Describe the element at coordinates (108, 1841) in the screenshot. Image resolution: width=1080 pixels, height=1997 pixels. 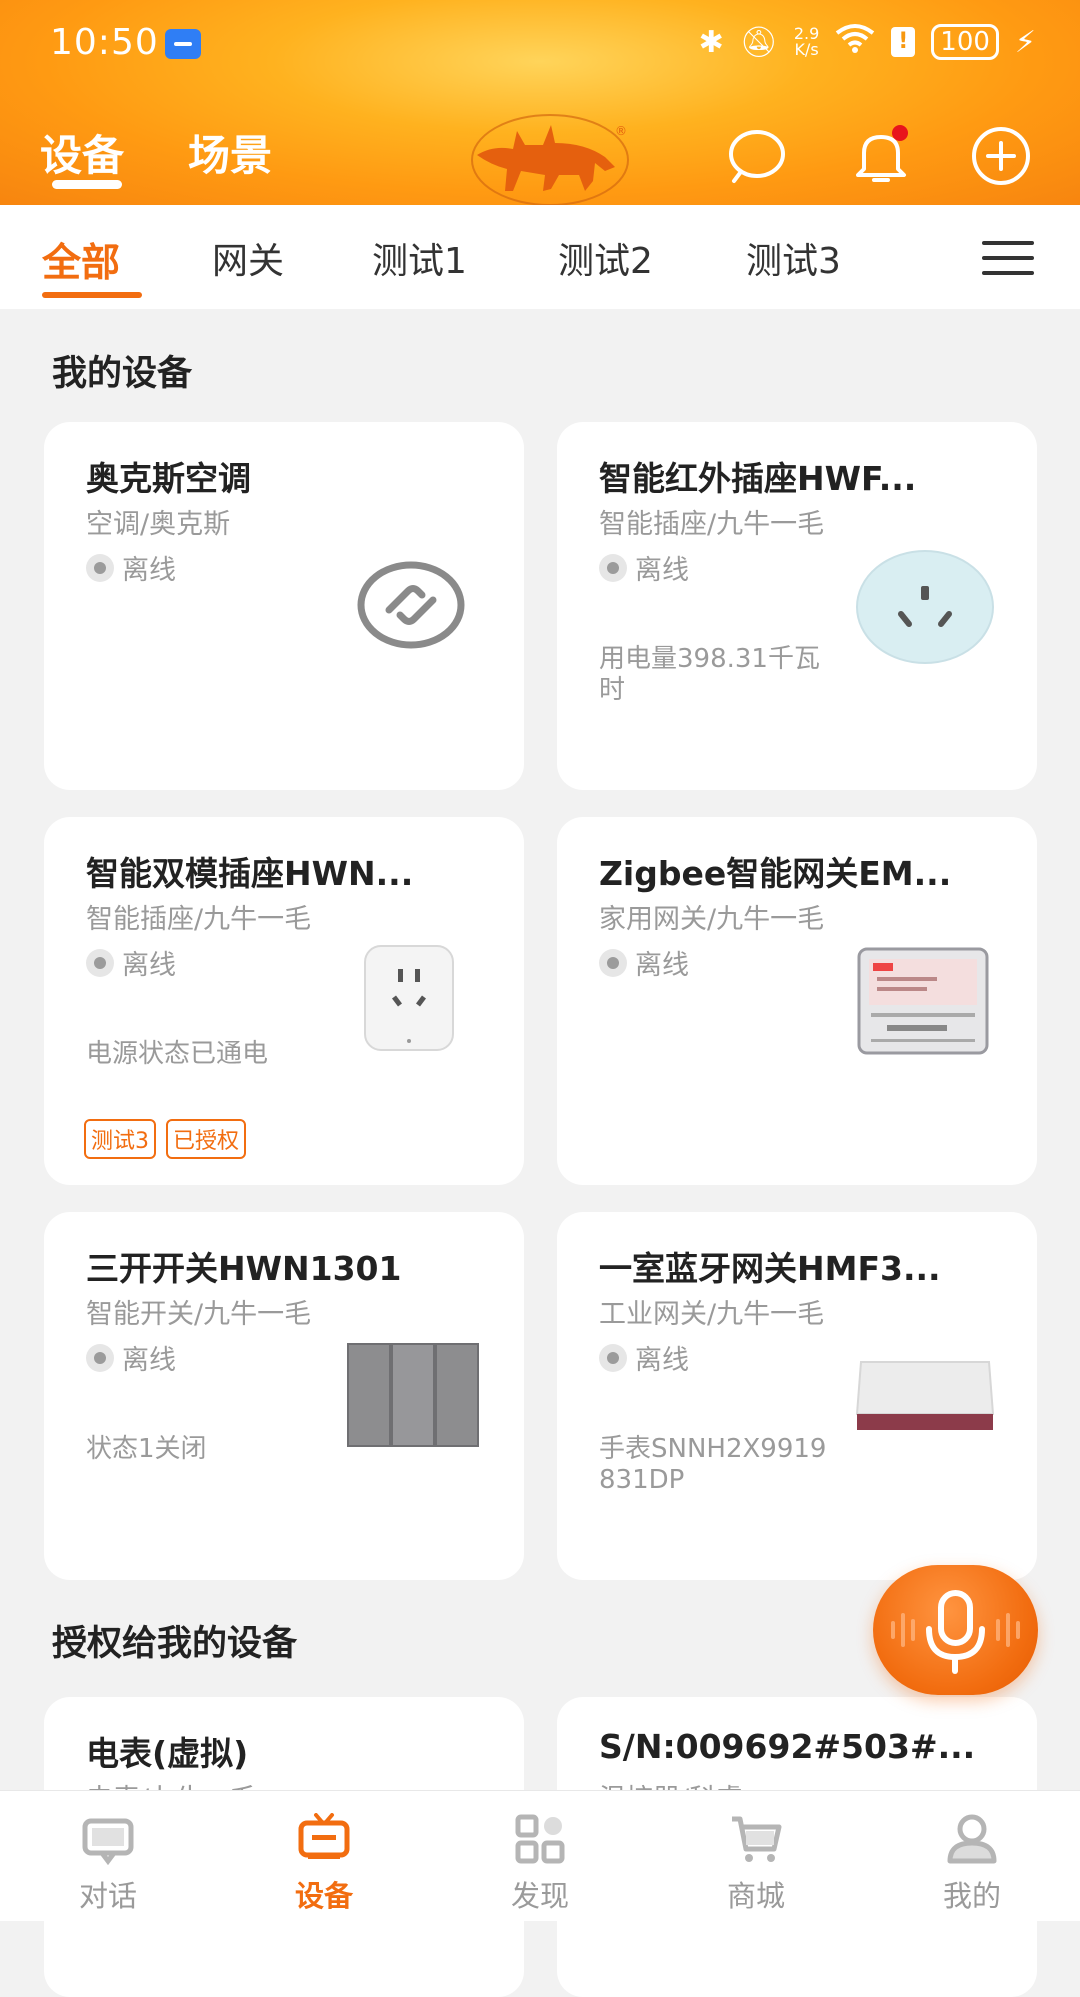
I see `chat-icon` at that location.